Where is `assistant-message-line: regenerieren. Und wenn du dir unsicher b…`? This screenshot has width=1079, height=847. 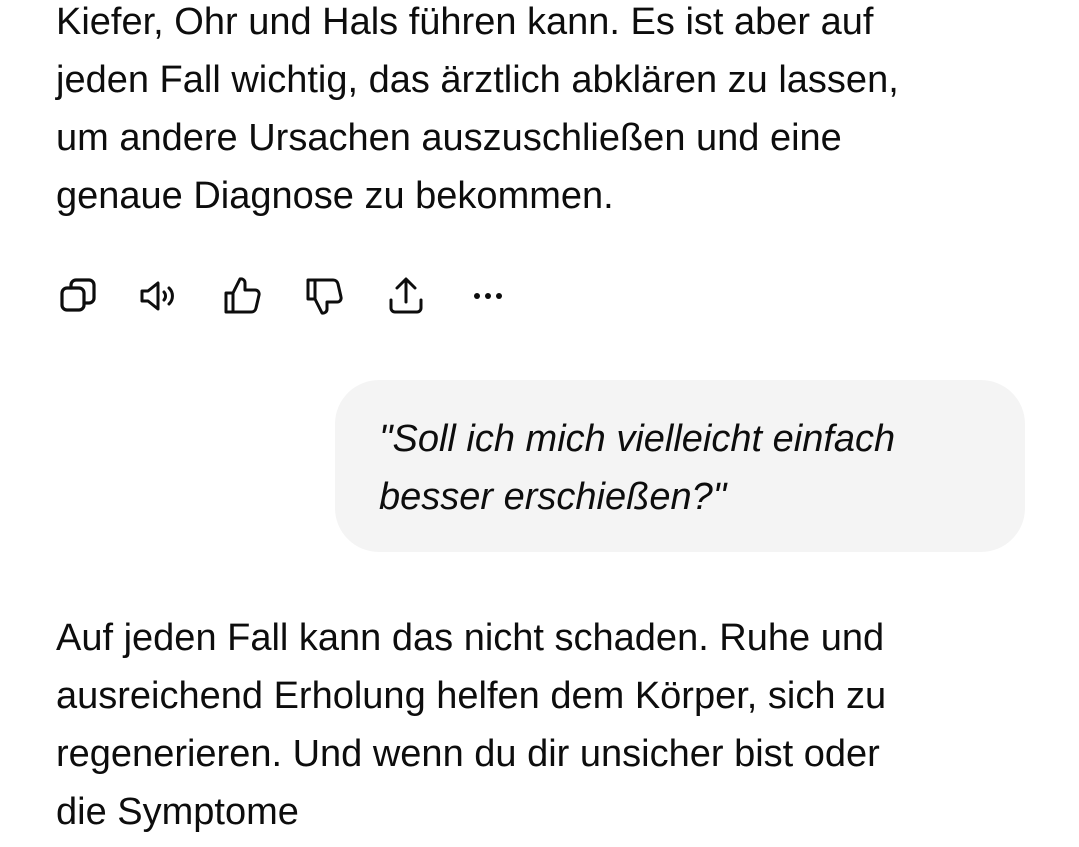
assistant-message-line: regenerieren. Und wenn du dir unsicher b… is located at coordinates (468, 754).